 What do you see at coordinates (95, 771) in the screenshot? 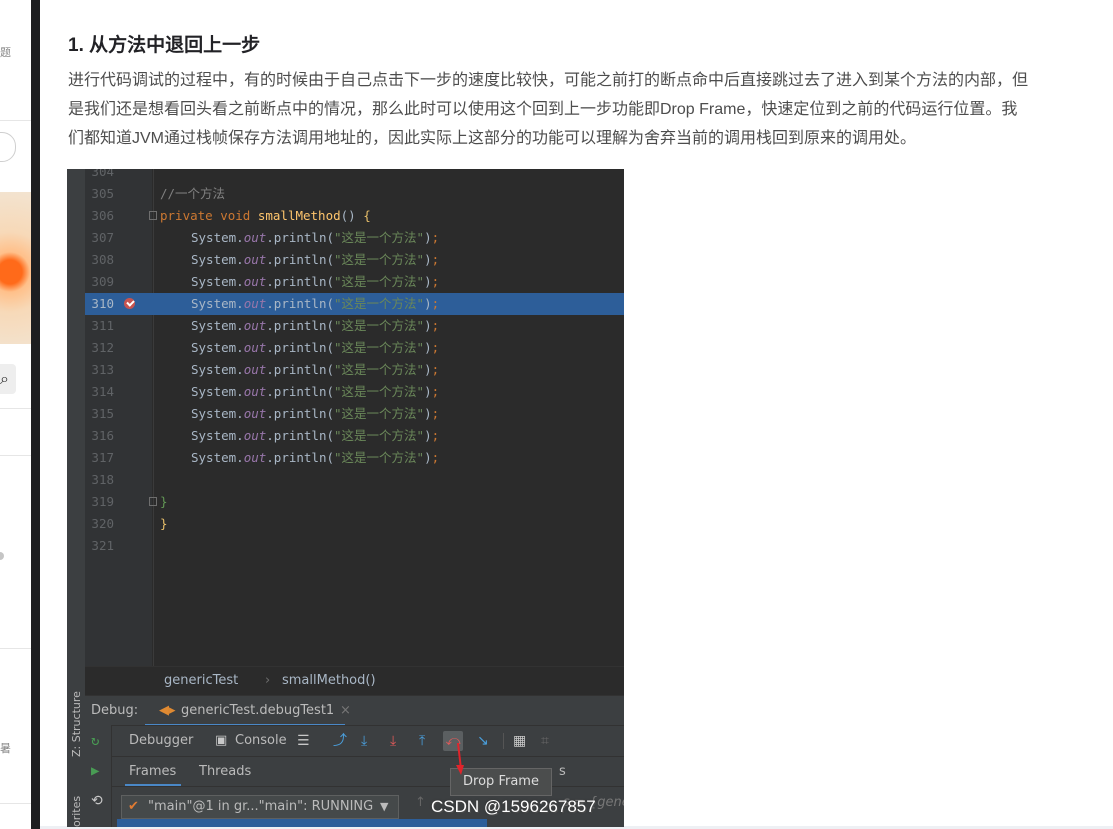
I see `resume-icon: ▶` at bounding box center [95, 771].